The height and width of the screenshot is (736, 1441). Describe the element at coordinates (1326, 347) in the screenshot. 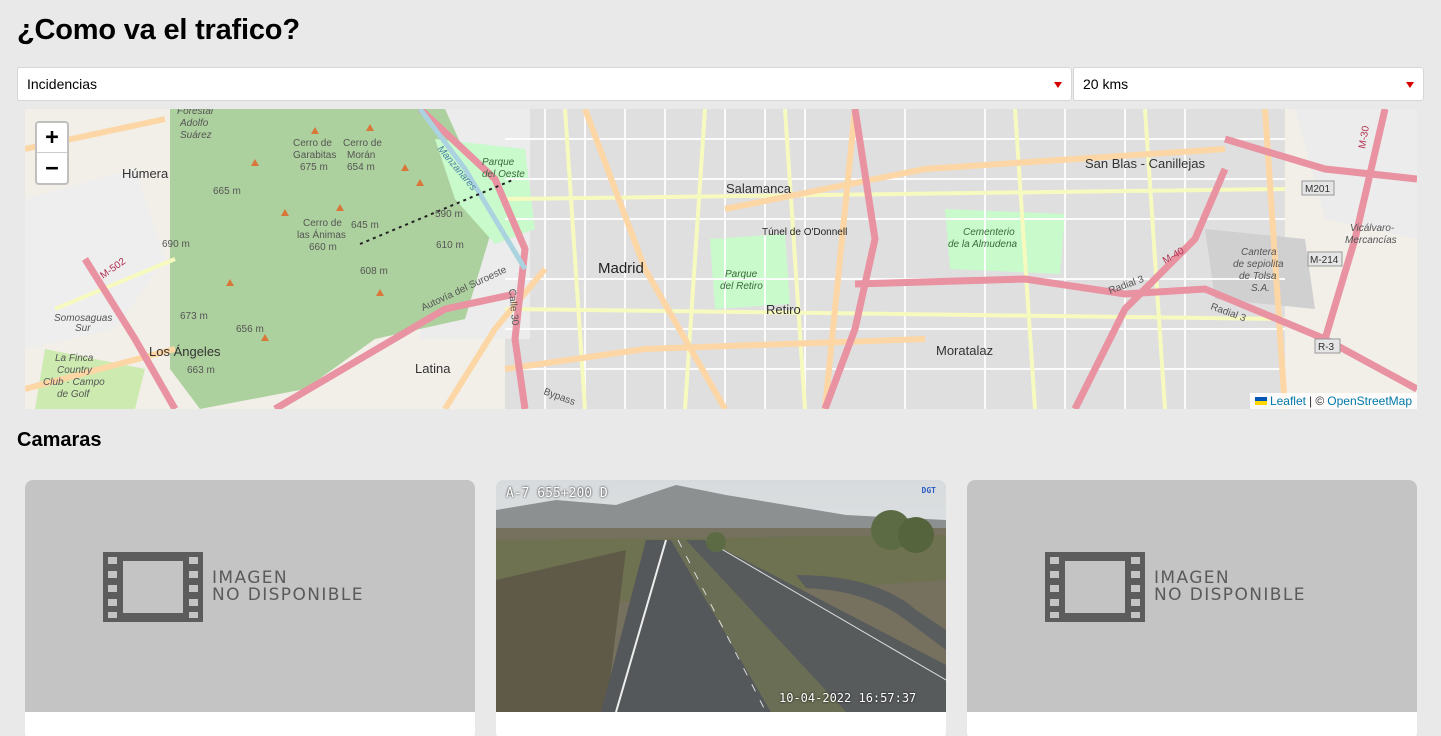

I see `map-label-r3: R-3` at that location.